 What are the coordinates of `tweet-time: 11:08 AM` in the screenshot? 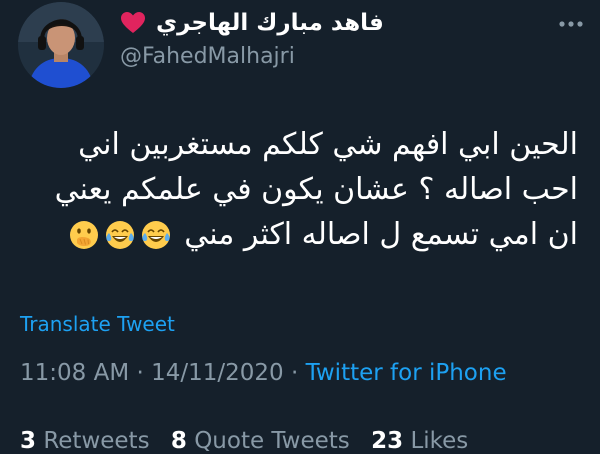 It's located at (74, 373).